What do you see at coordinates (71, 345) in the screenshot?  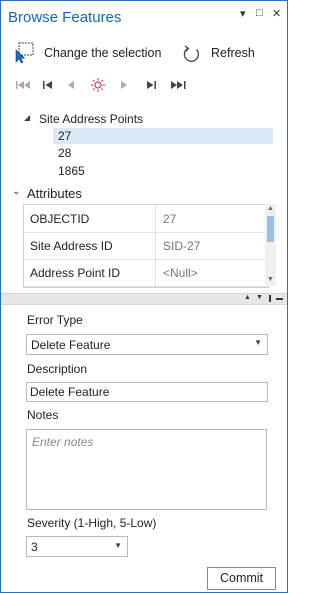 I see `error-type-value: Delete Feature` at bounding box center [71, 345].